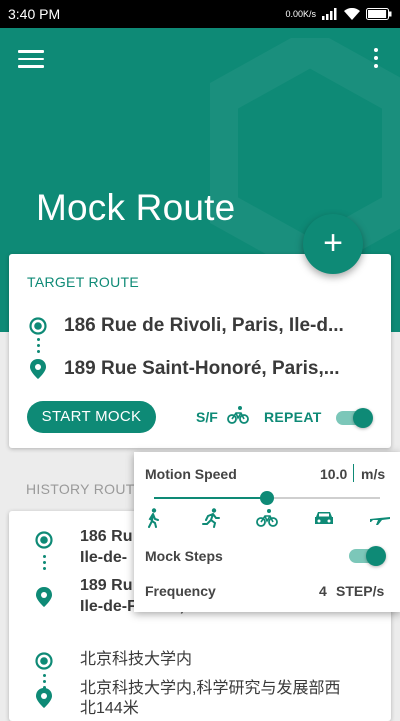  Describe the element at coordinates (104, 557) in the screenshot. I see `history-start-line2: Ile-de-` at that location.